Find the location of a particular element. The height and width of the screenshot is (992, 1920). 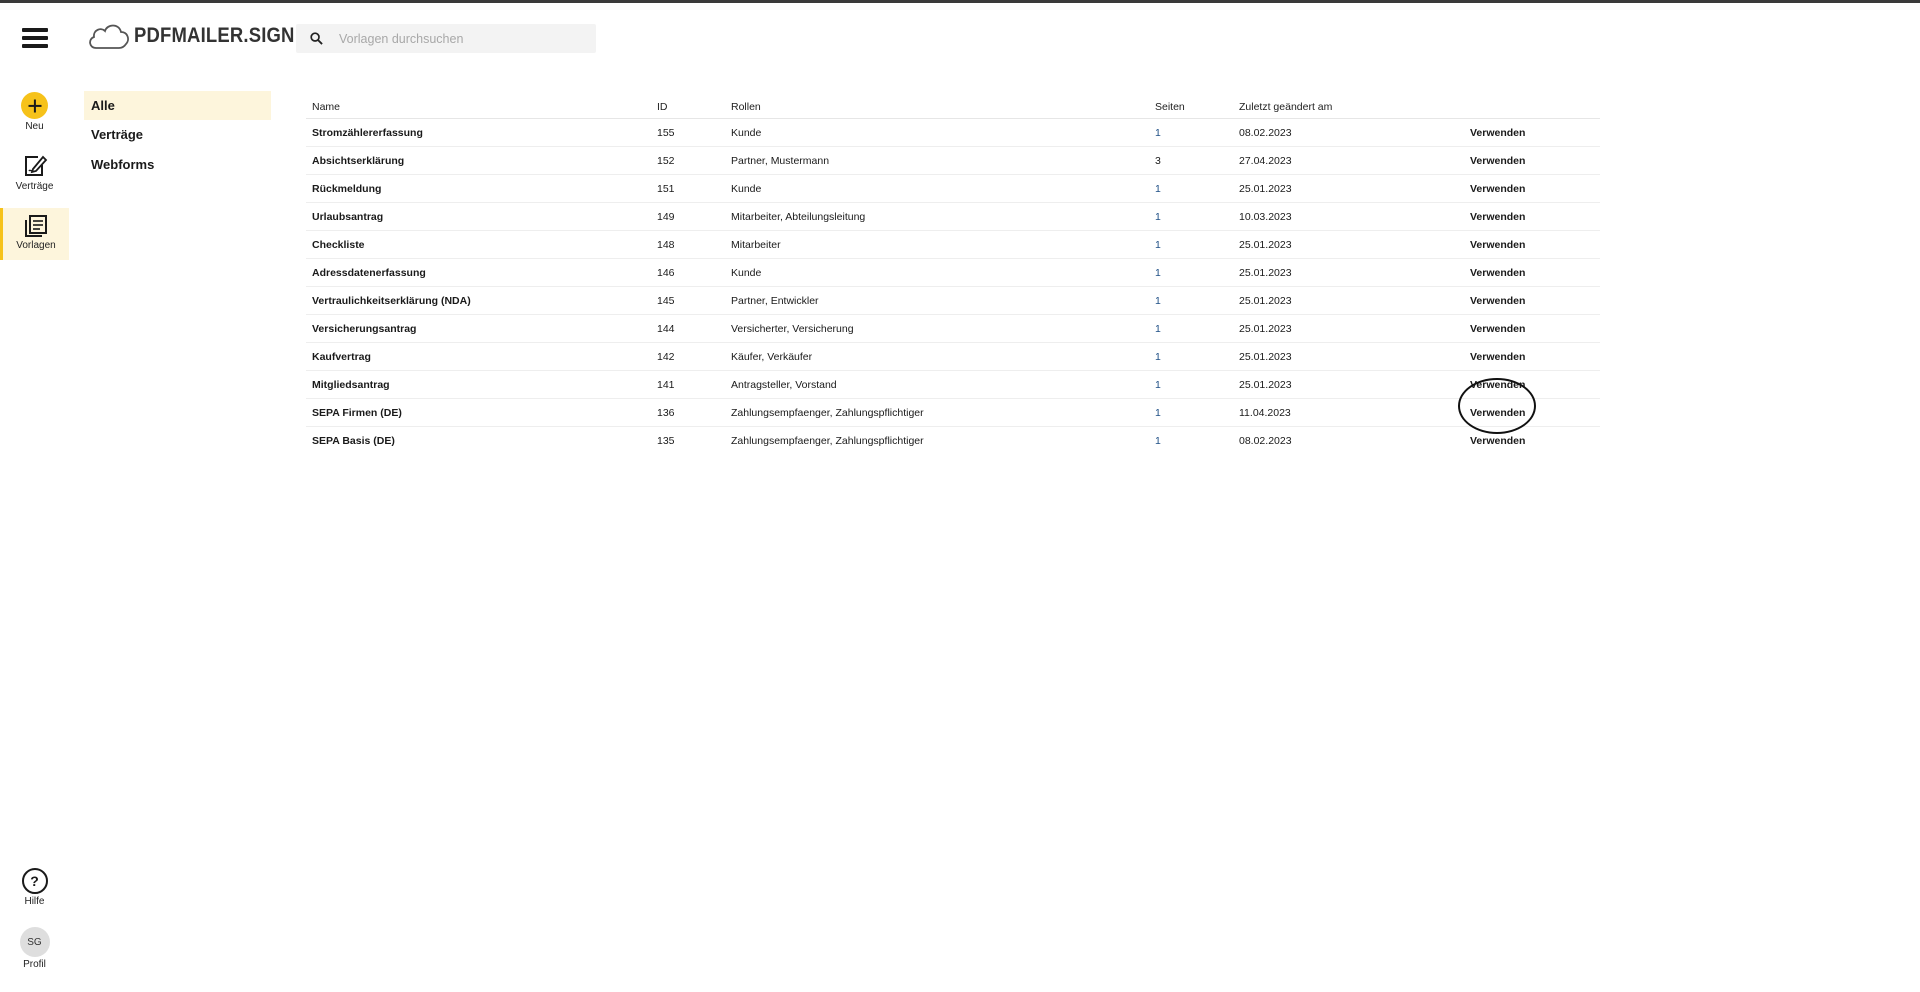

row-id: 149 is located at coordinates (666, 216).